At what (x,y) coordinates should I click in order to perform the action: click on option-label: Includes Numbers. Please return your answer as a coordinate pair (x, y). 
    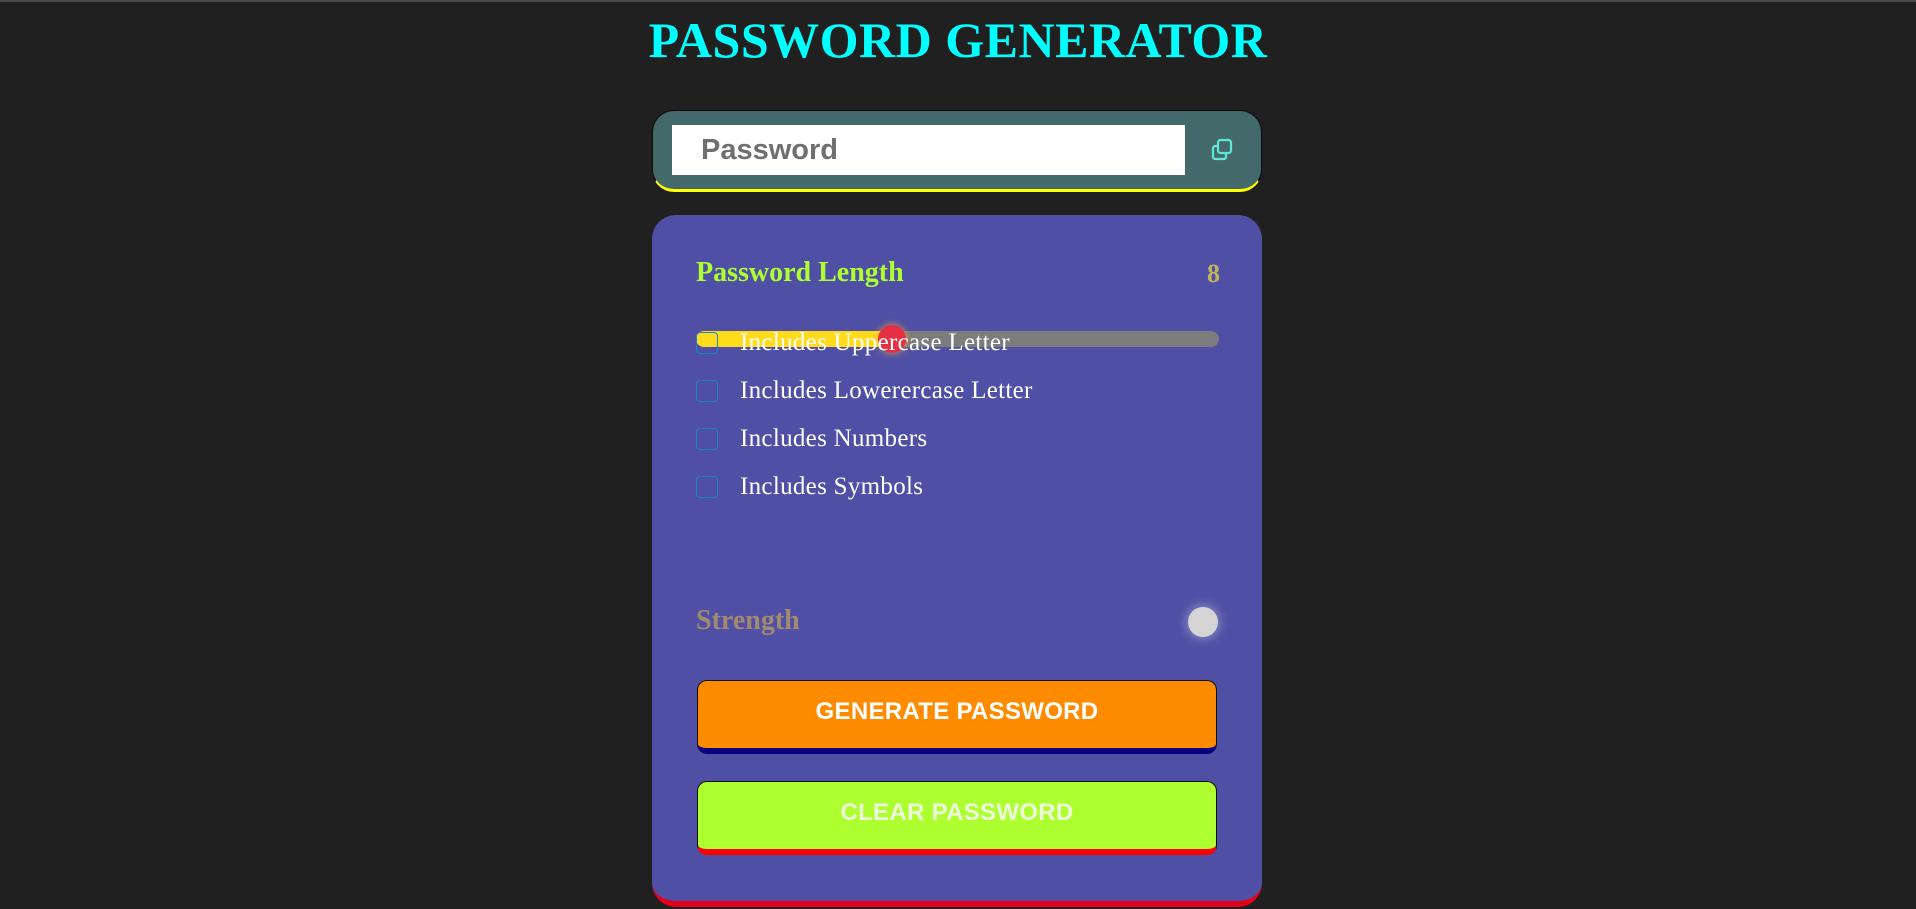
    Looking at the image, I should click on (834, 438).